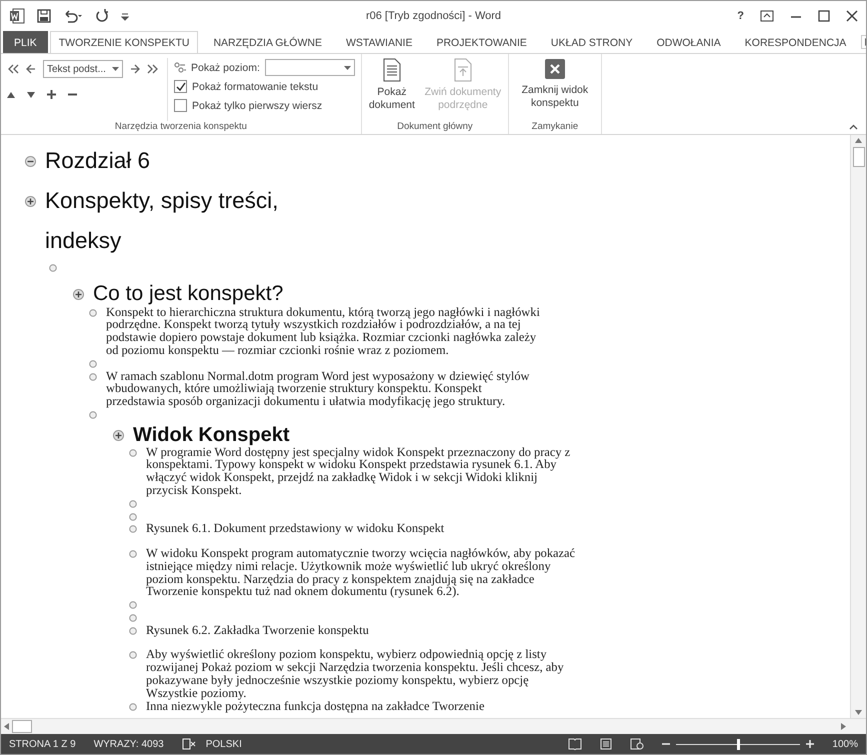 This screenshot has height=755, width=867. I want to click on word-app-icon, so click(17, 16).